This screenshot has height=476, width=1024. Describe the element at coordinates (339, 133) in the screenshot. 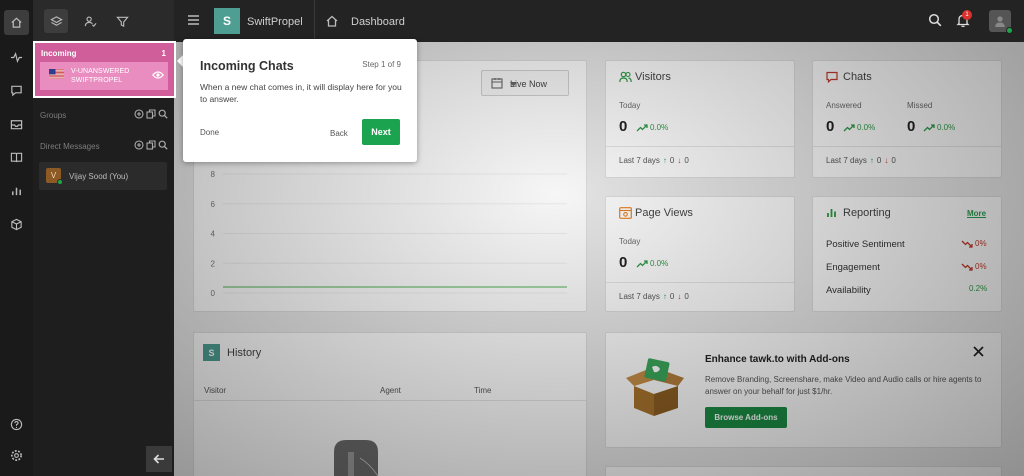

I see `back-button: Back` at that location.